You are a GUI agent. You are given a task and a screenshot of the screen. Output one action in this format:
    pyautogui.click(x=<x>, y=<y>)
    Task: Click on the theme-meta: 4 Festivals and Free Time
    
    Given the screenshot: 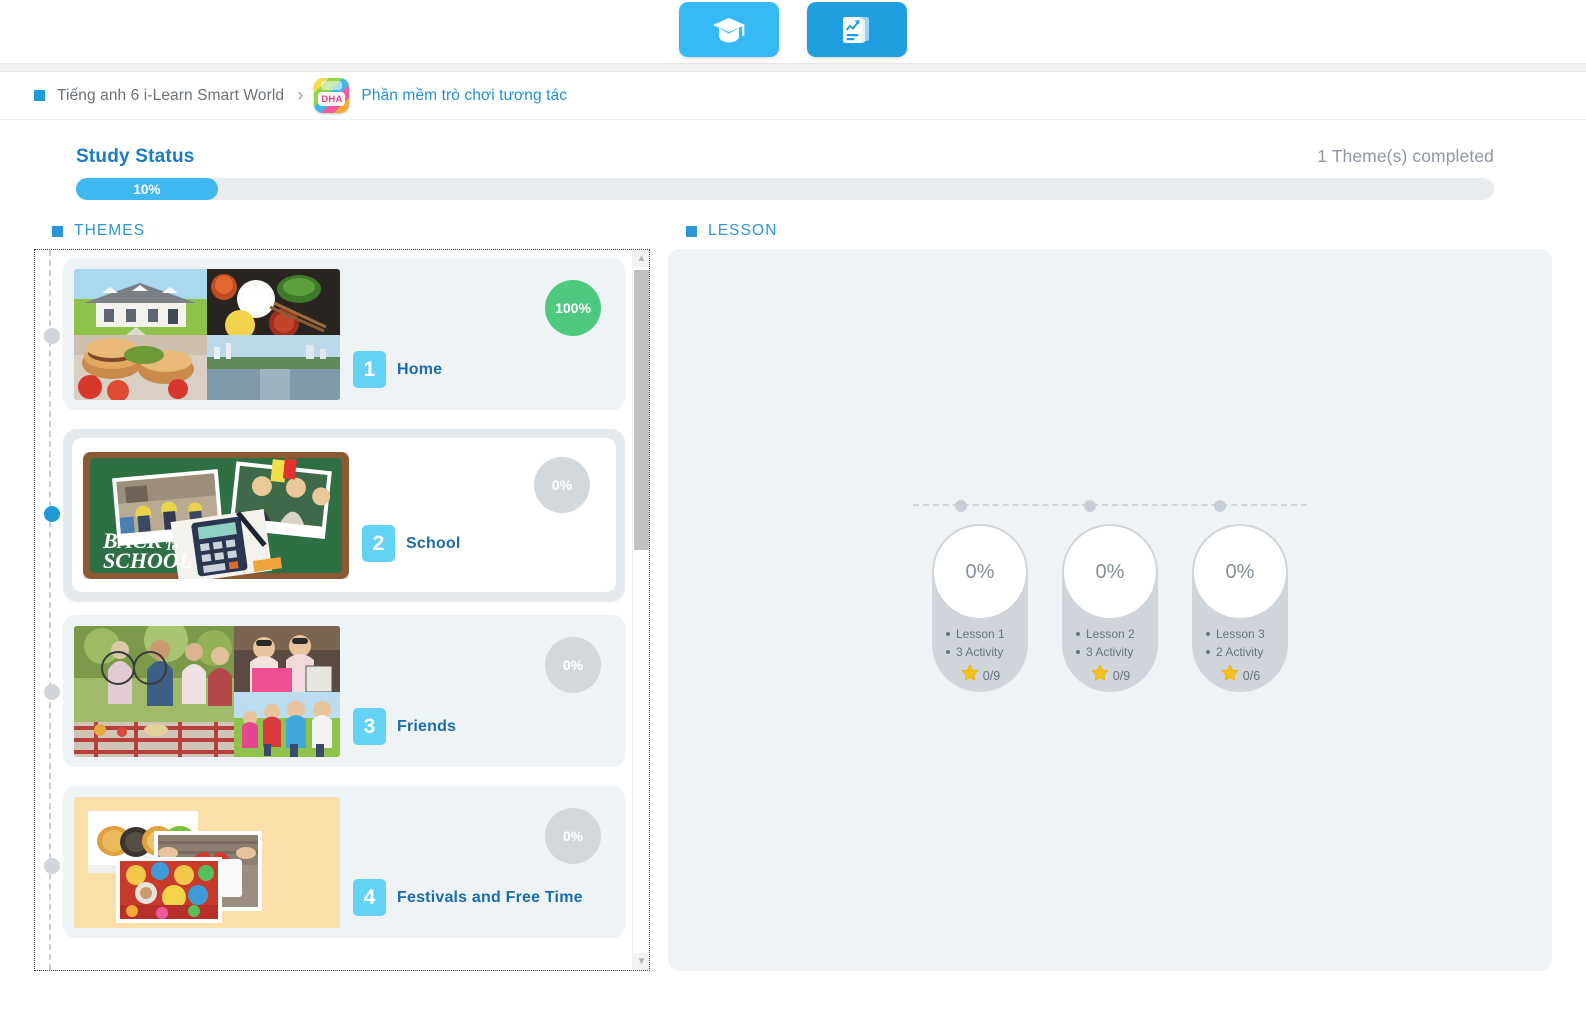 What is the action you would take?
    pyautogui.click(x=468, y=897)
    